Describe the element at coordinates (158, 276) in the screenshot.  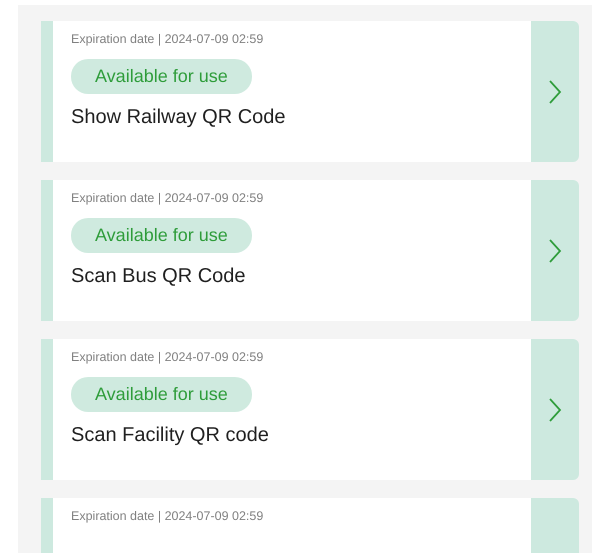
I see `card-title: Scan Bus QR Code` at that location.